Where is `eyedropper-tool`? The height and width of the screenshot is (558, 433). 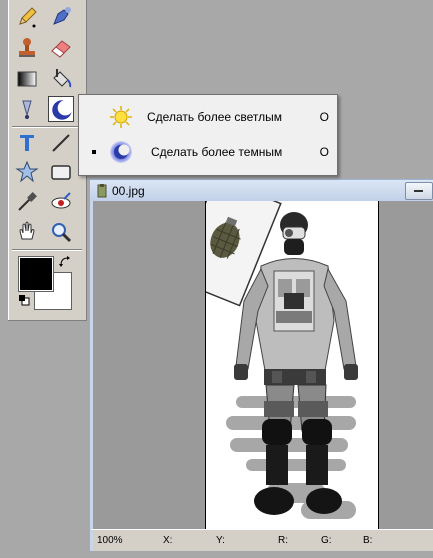 eyedropper-tool is located at coordinates (27, 202).